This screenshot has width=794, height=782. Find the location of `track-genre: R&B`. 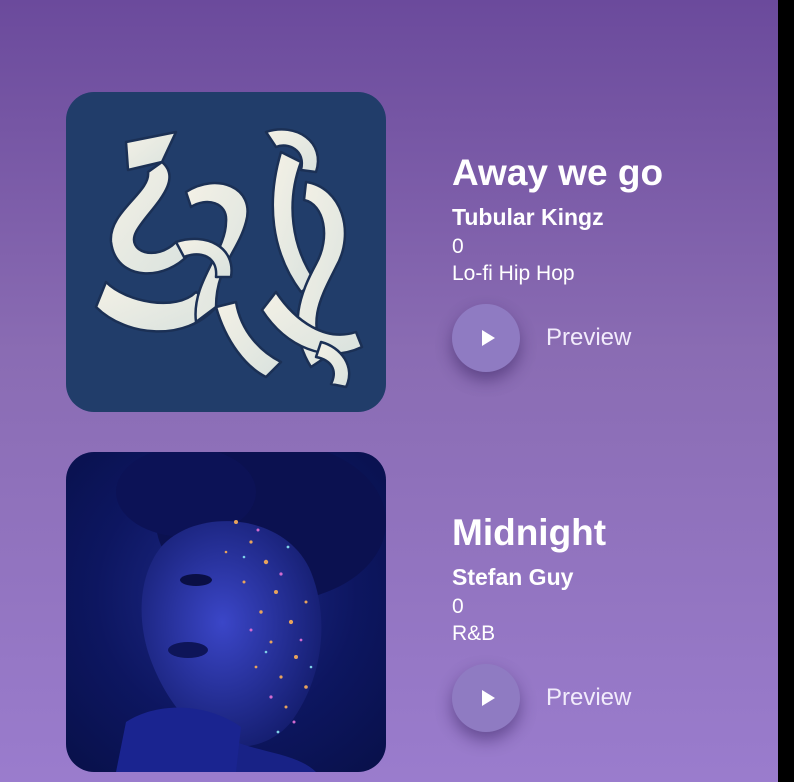

track-genre: R&B is located at coordinates (474, 633).